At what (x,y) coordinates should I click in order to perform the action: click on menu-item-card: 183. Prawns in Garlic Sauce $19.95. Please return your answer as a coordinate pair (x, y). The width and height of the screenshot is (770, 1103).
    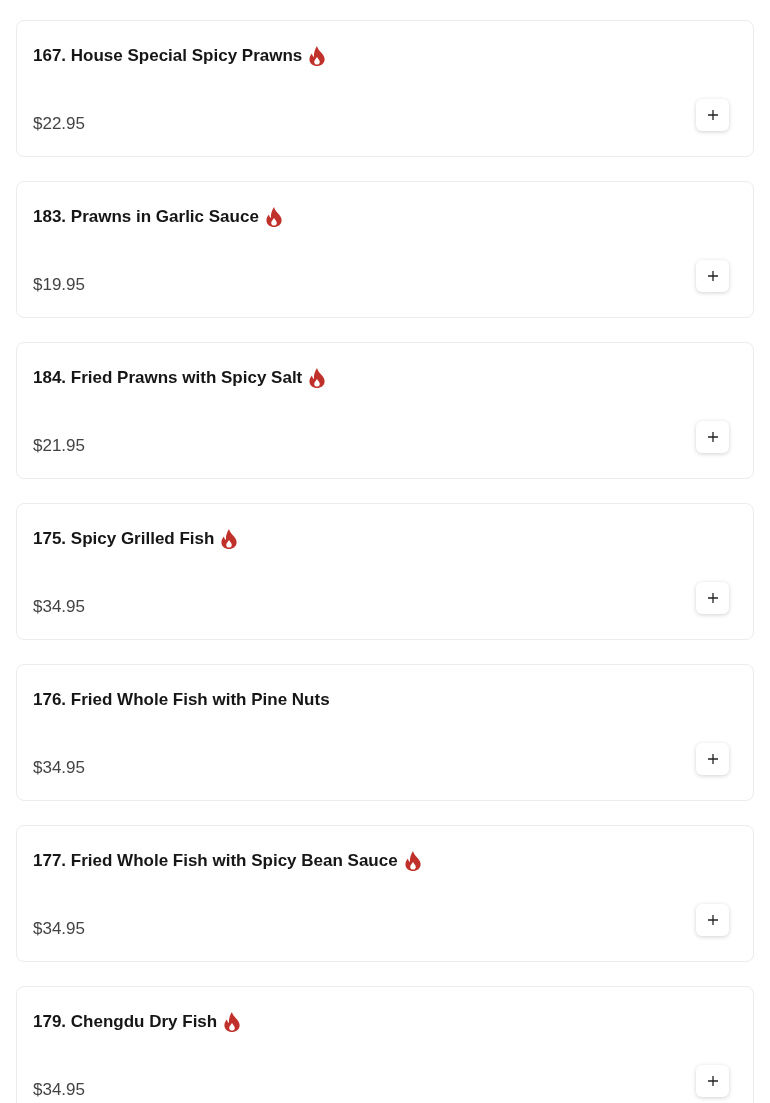
    Looking at the image, I should click on (385, 249).